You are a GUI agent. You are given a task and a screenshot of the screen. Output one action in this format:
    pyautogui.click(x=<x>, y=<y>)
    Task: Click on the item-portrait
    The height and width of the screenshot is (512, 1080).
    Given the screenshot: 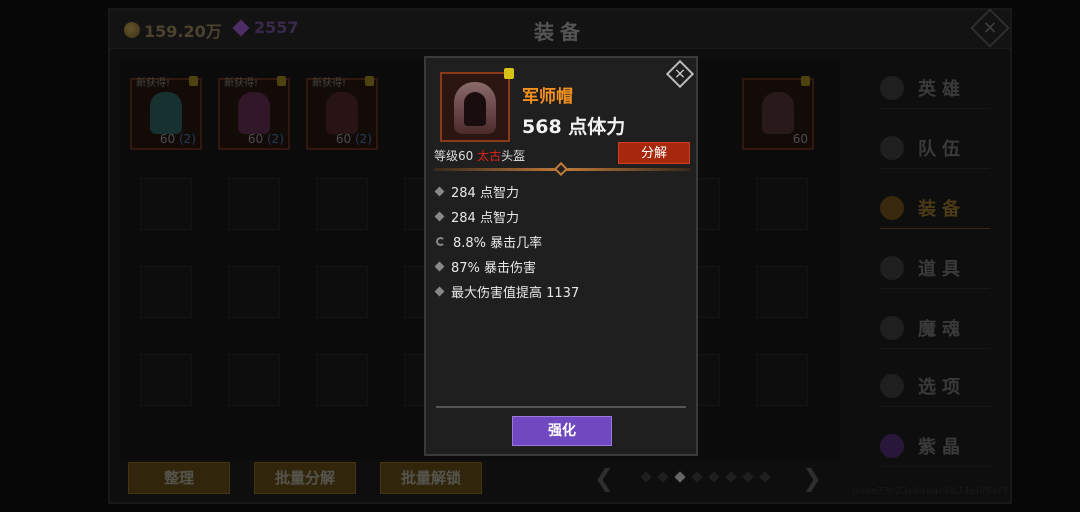 What is the action you would take?
    pyautogui.click(x=475, y=107)
    